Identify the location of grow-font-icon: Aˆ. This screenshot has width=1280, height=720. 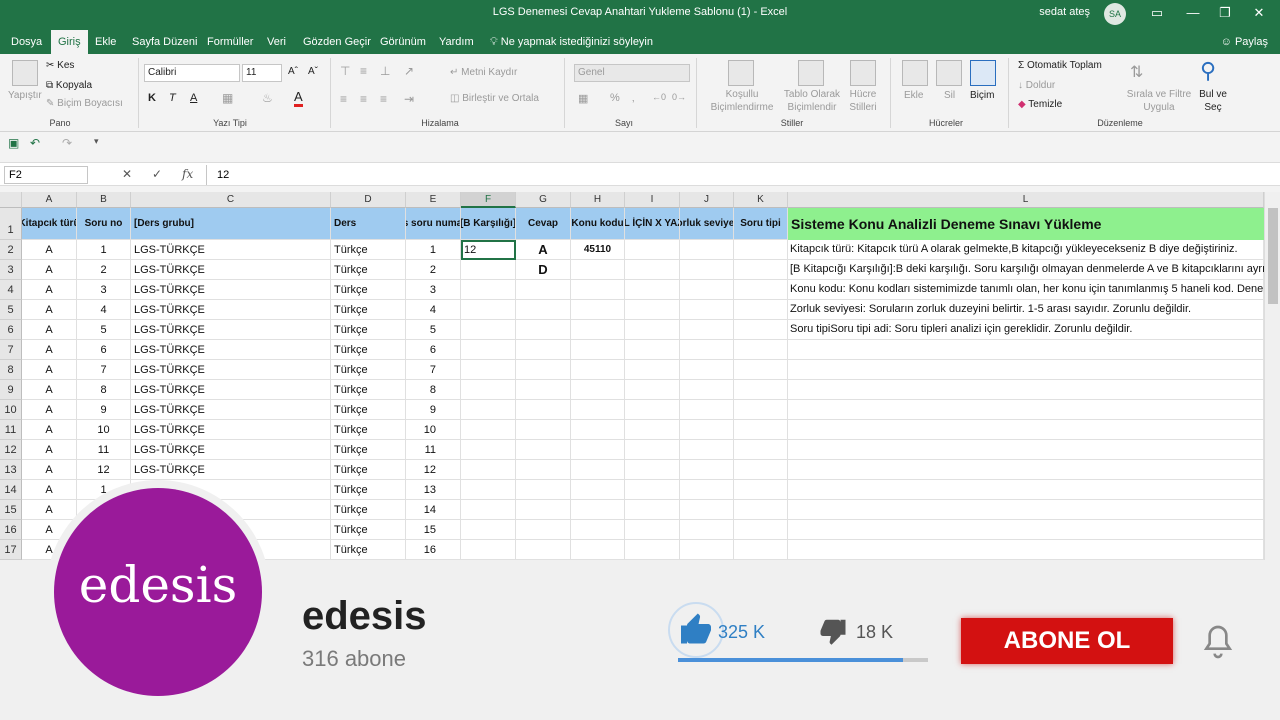
(293, 71).